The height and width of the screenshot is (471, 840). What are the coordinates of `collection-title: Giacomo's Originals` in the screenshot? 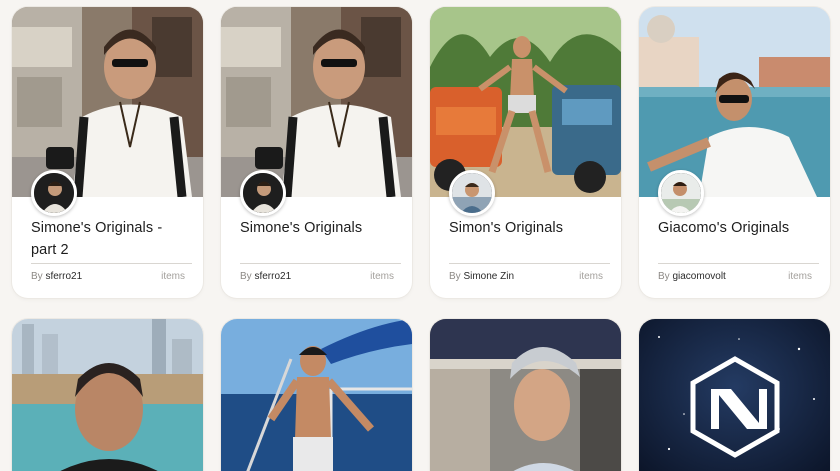 It's located at (738, 228).